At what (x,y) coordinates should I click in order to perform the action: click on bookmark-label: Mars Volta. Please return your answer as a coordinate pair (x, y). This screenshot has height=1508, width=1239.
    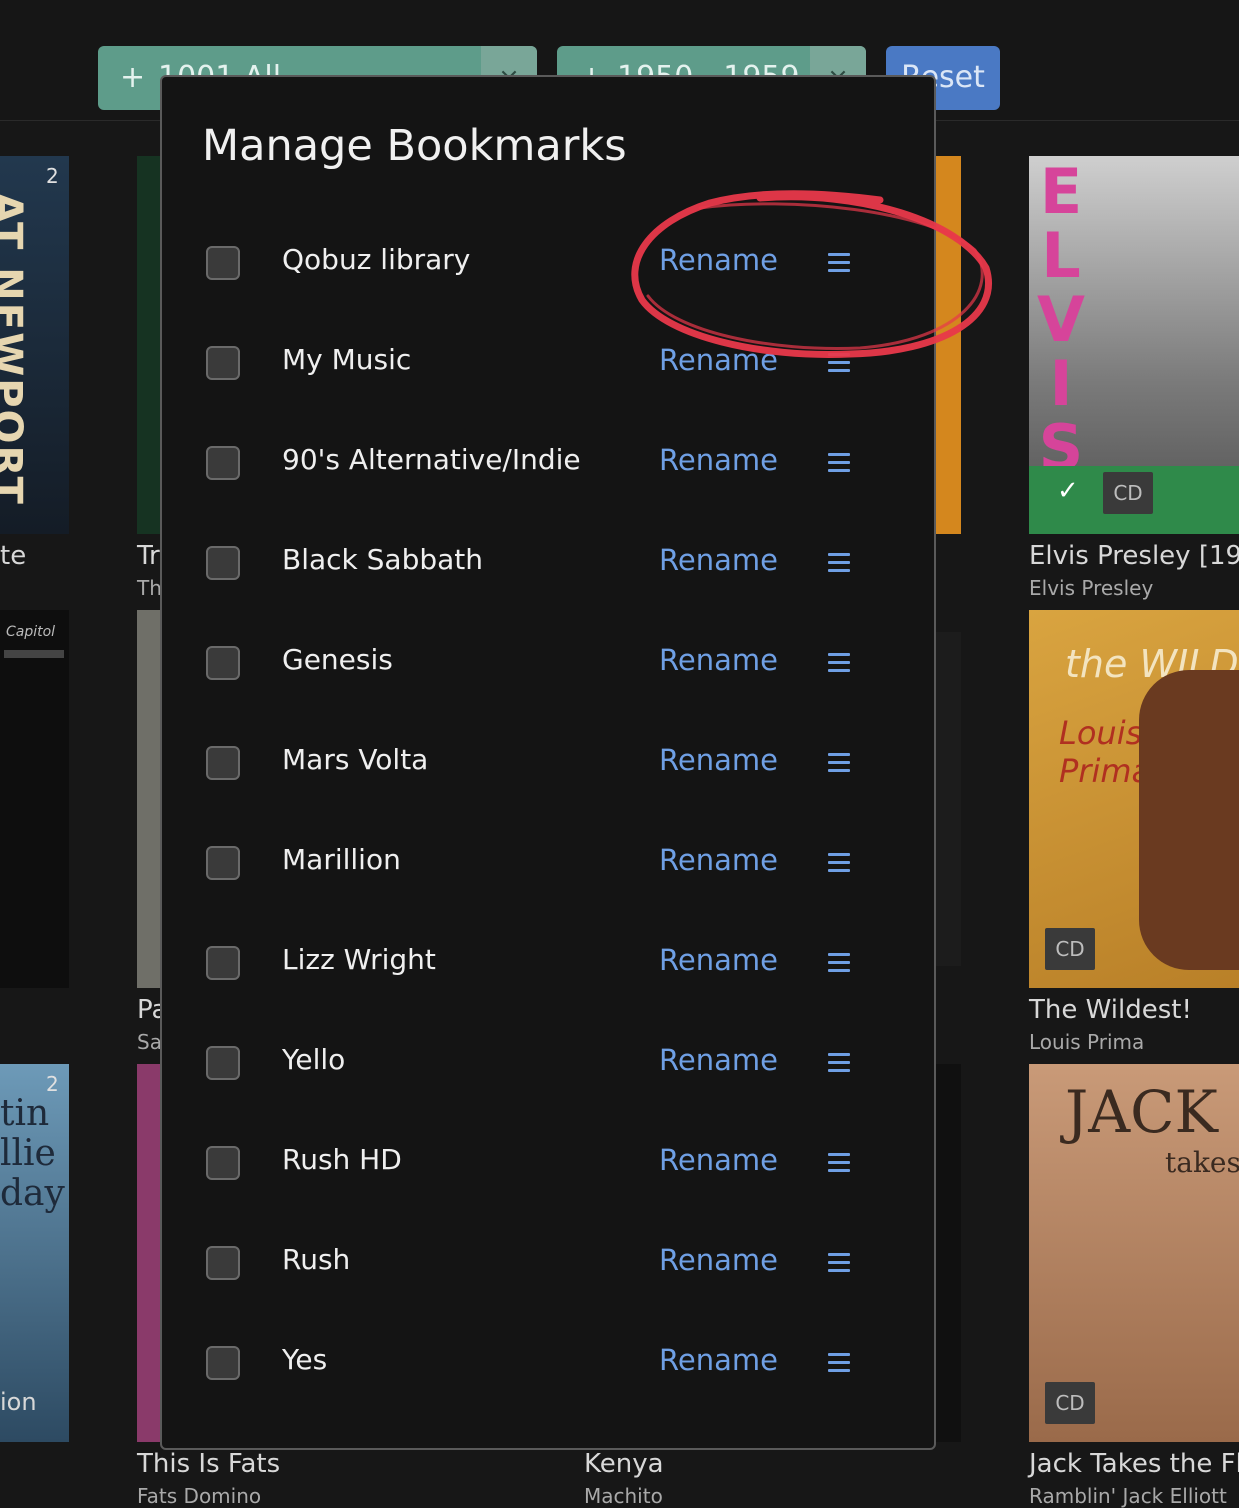
    Looking at the image, I should click on (355, 759).